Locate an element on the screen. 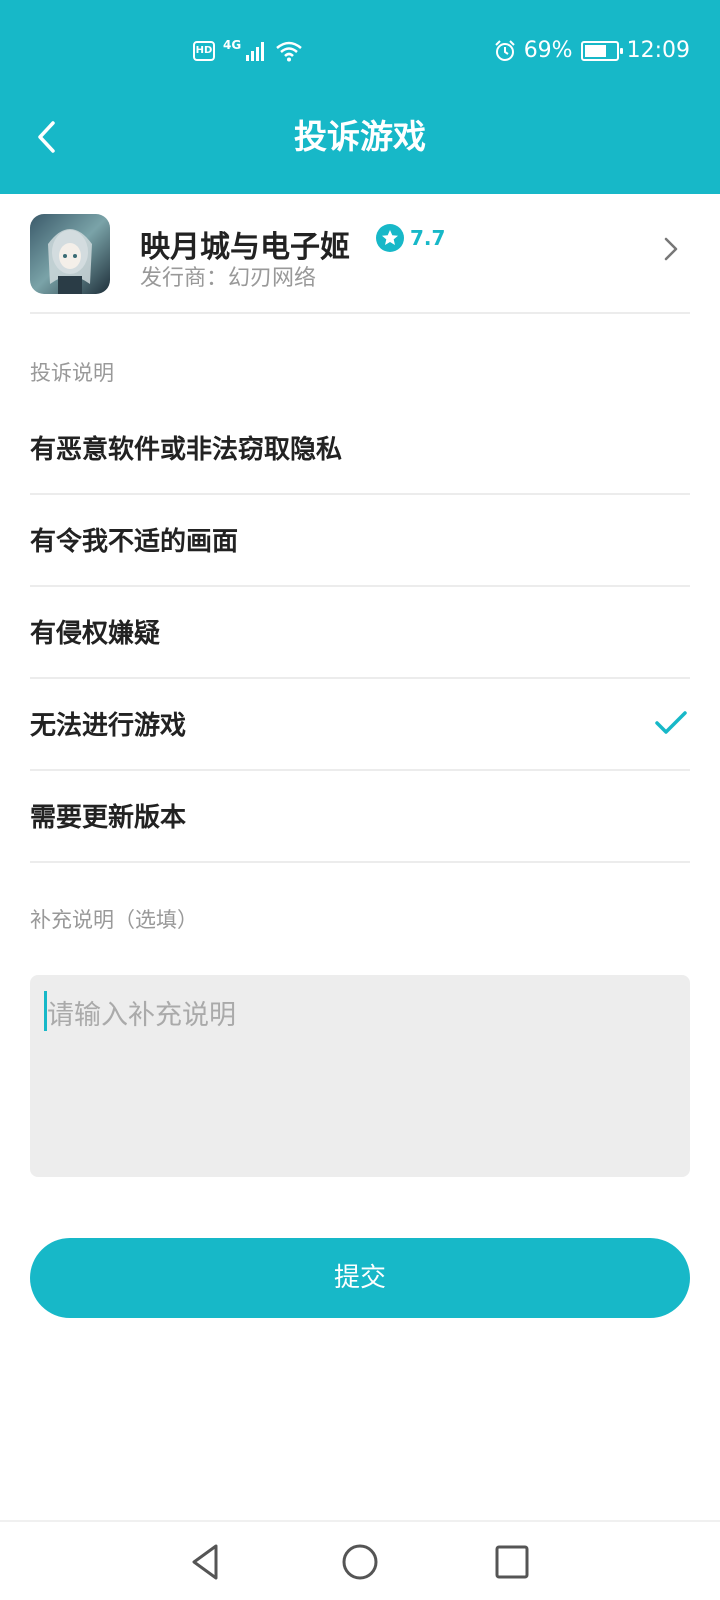  reason-option: 有侵权嫌疑 is located at coordinates (360, 633).